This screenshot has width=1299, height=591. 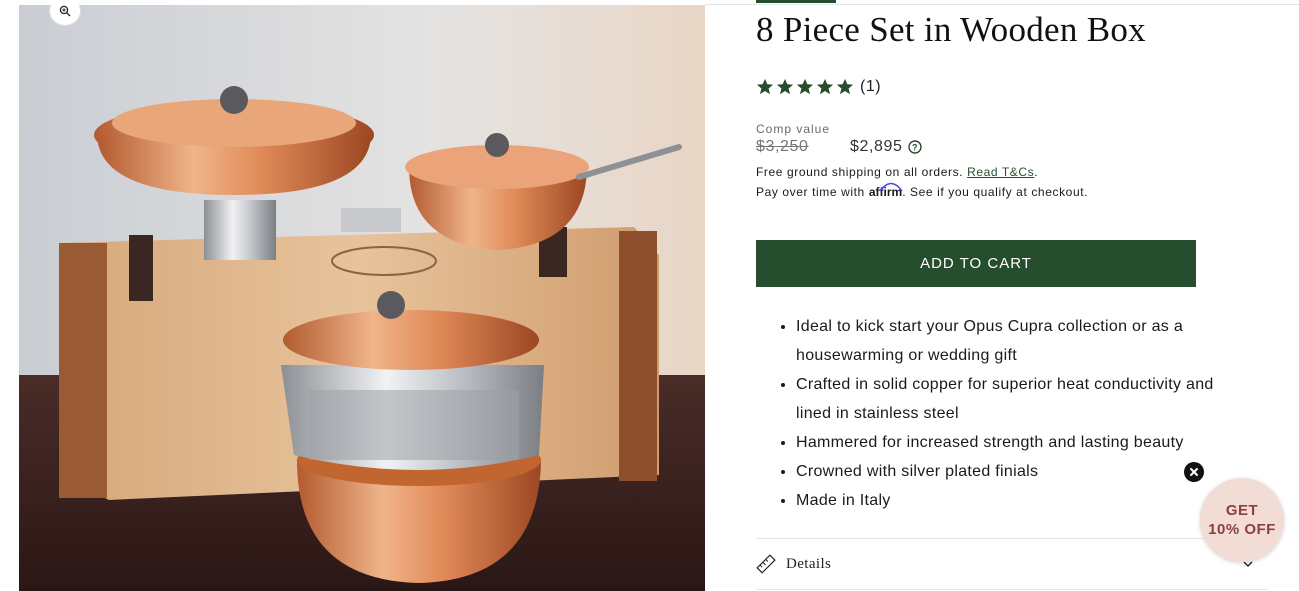 I want to click on promo-line-2: 10% OFF, so click(x=1242, y=529).